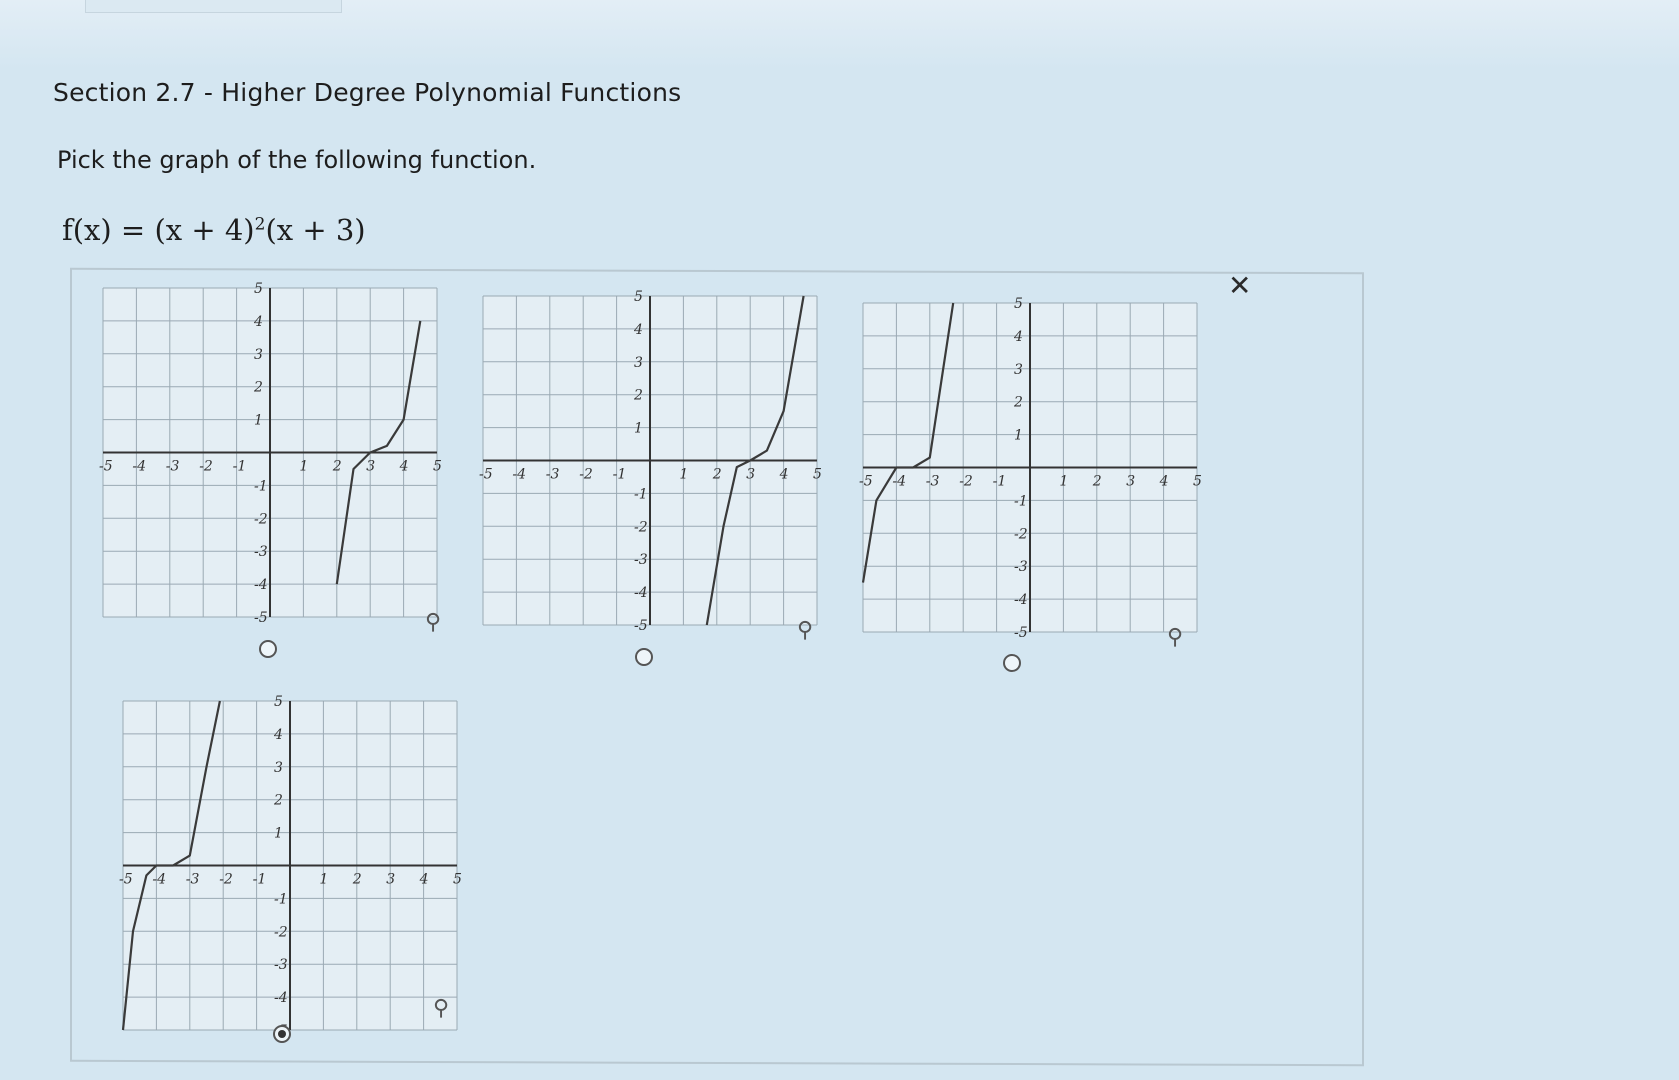  I want to click on graph-a-svg: -5 -4 -3 -2 -1 1 2 3 4 5 5 4 3 2 1 -1 -2 -3 -4 -5, so click(270, 453).